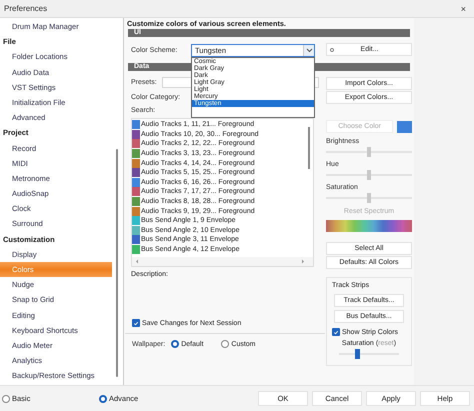 The width and height of the screenshot is (474, 411). What do you see at coordinates (308, 50) in the screenshot?
I see `caret-icon` at bounding box center [308, 50].